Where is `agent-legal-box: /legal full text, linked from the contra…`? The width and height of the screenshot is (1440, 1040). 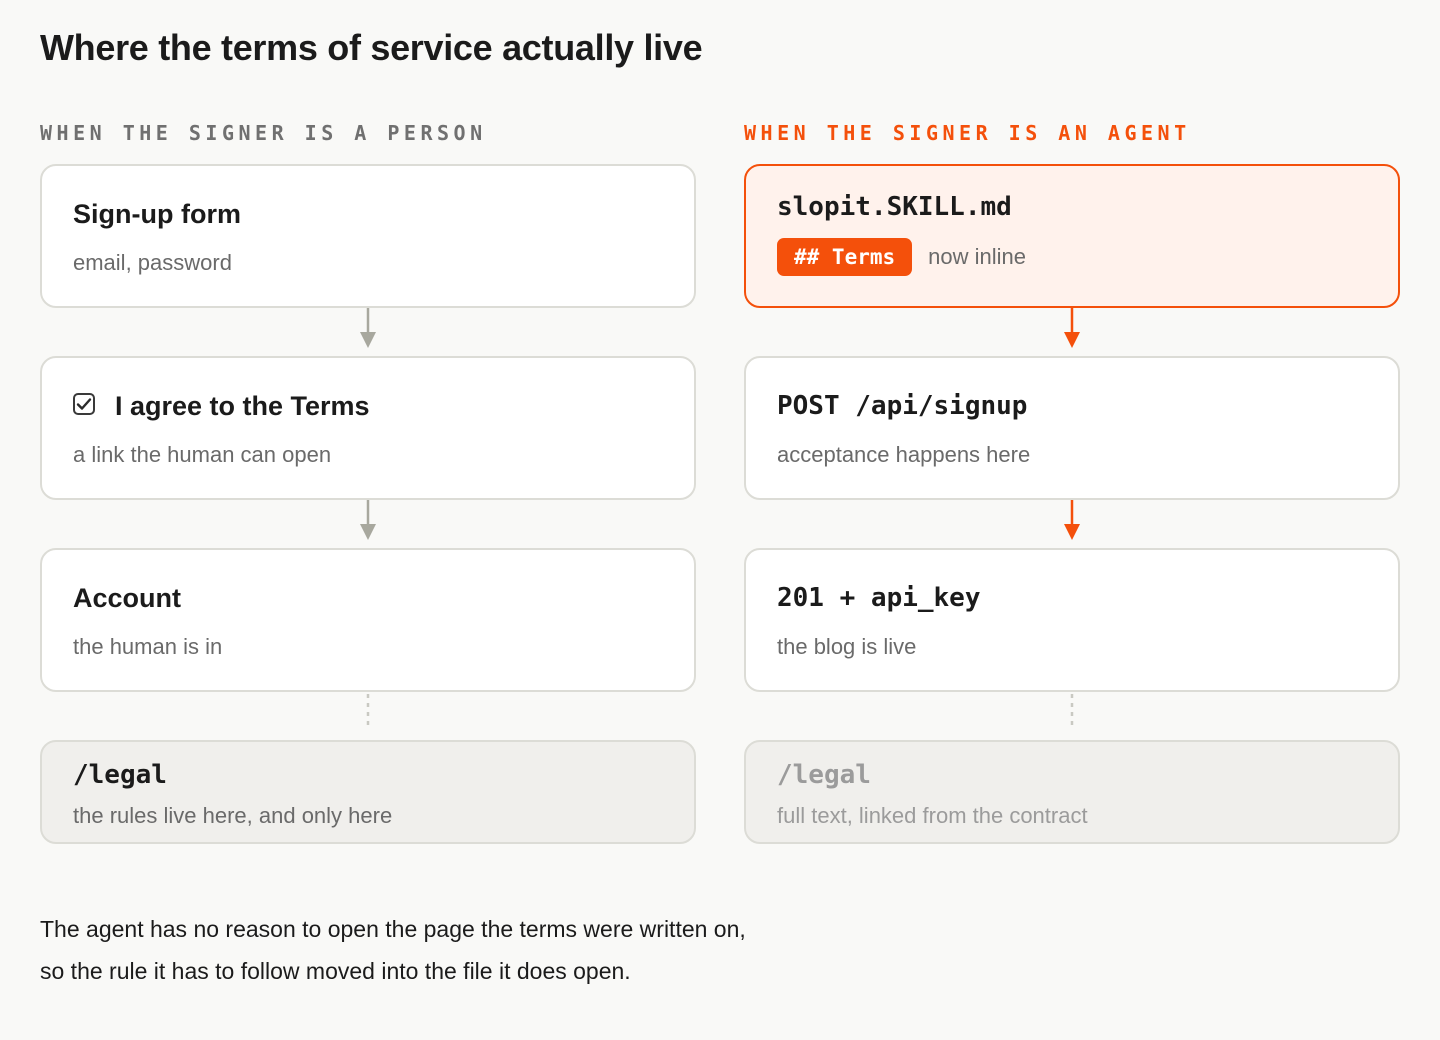 agent-legal-box: /legal full text, linked from the contra… is located at coordinates (1072, 792).